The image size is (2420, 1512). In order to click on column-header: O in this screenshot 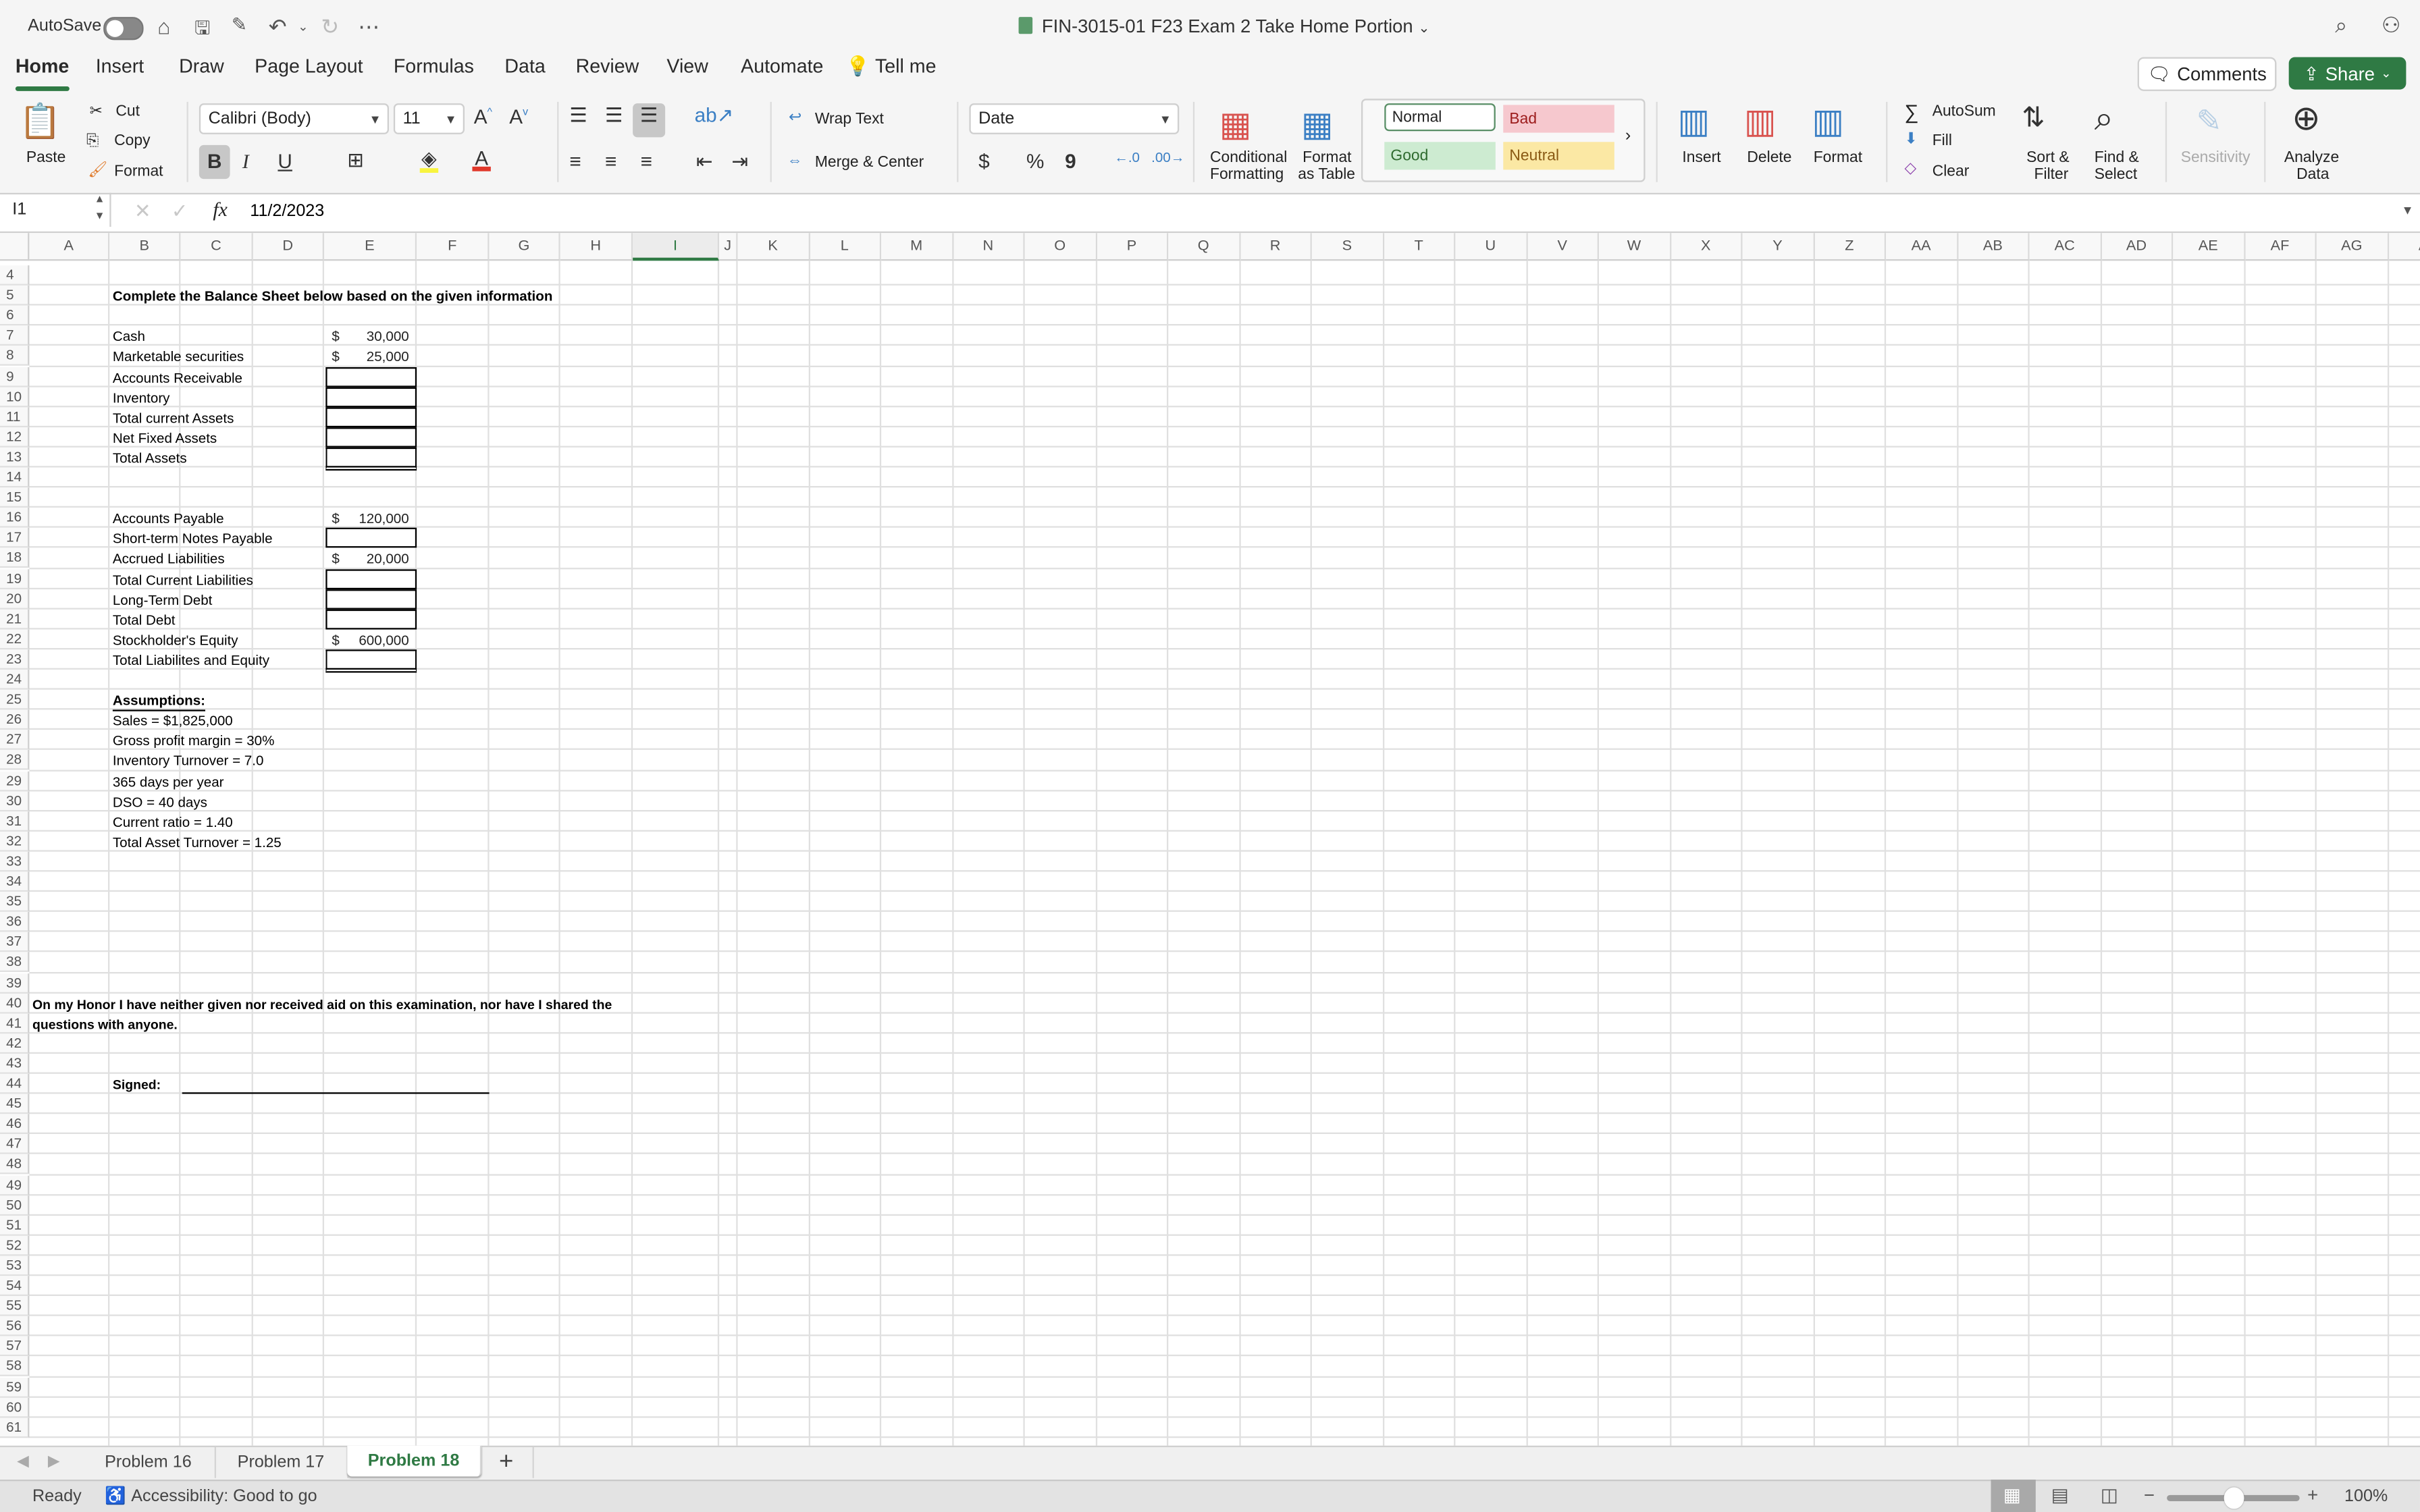, I will do `click(1060, 247)`.